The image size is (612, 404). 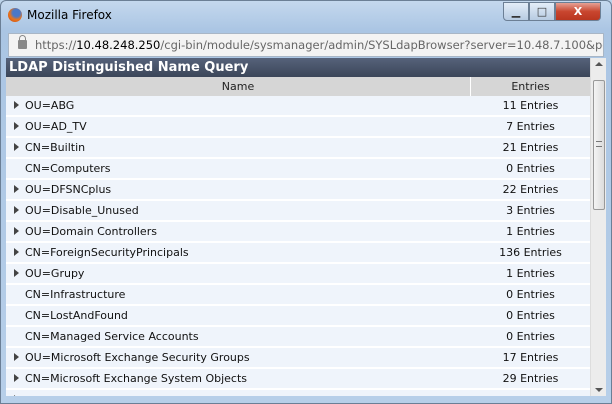 What do you see at coordinates (298, 232) in the screenshot?
I see `list-item: OU=Domain Controllers 1 Entries` at bounding box center [298, 232].